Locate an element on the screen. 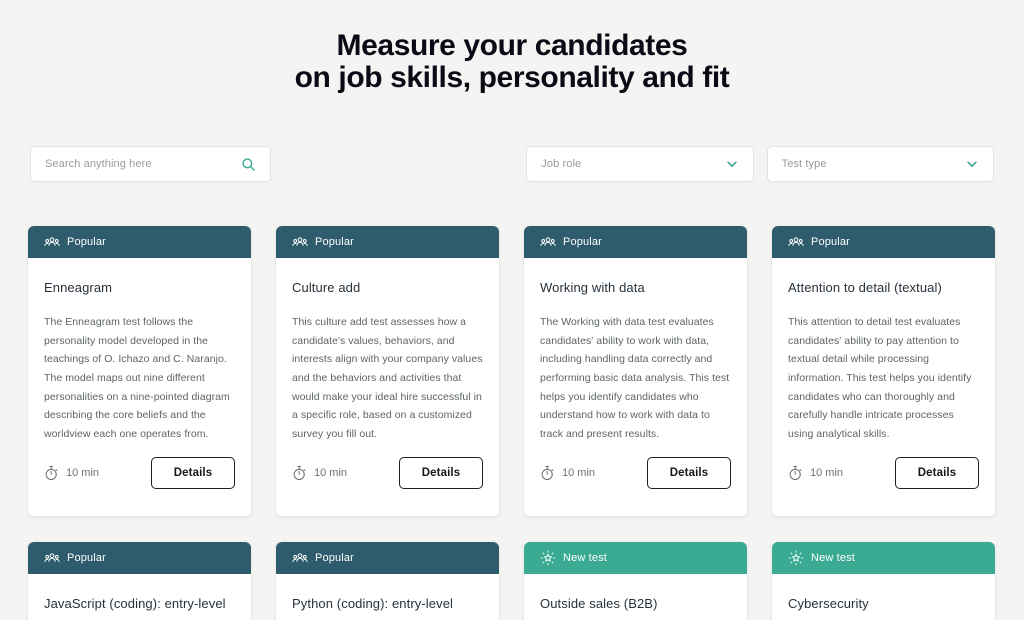 Image resolution: width=1024 pixels, height=620 pixels. test-card-body: JavaScript (coding): entry-level is located at coordinates (139, 597).